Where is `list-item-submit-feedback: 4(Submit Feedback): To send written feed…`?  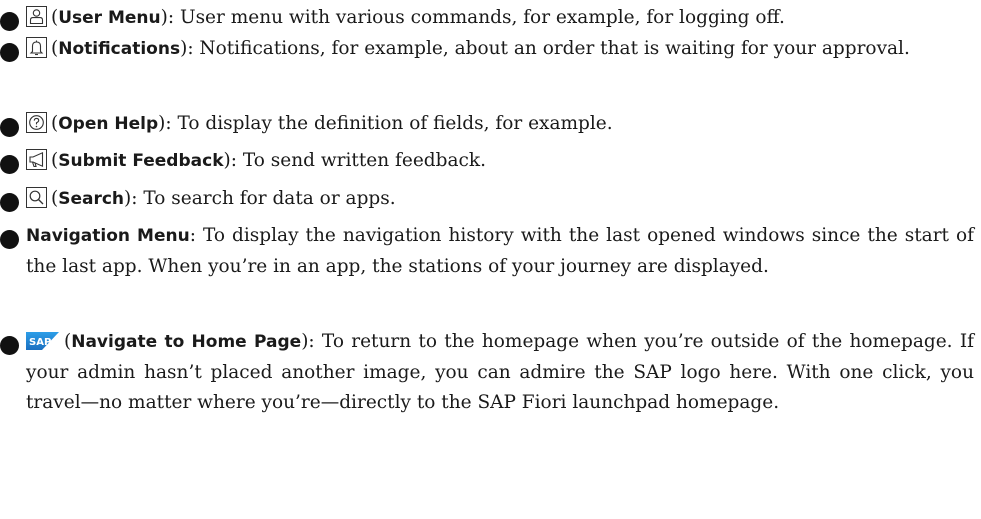 list-item-submit-feedback: 4(Submit Feedback): To send written feed… is located at coordinates (487, 161).